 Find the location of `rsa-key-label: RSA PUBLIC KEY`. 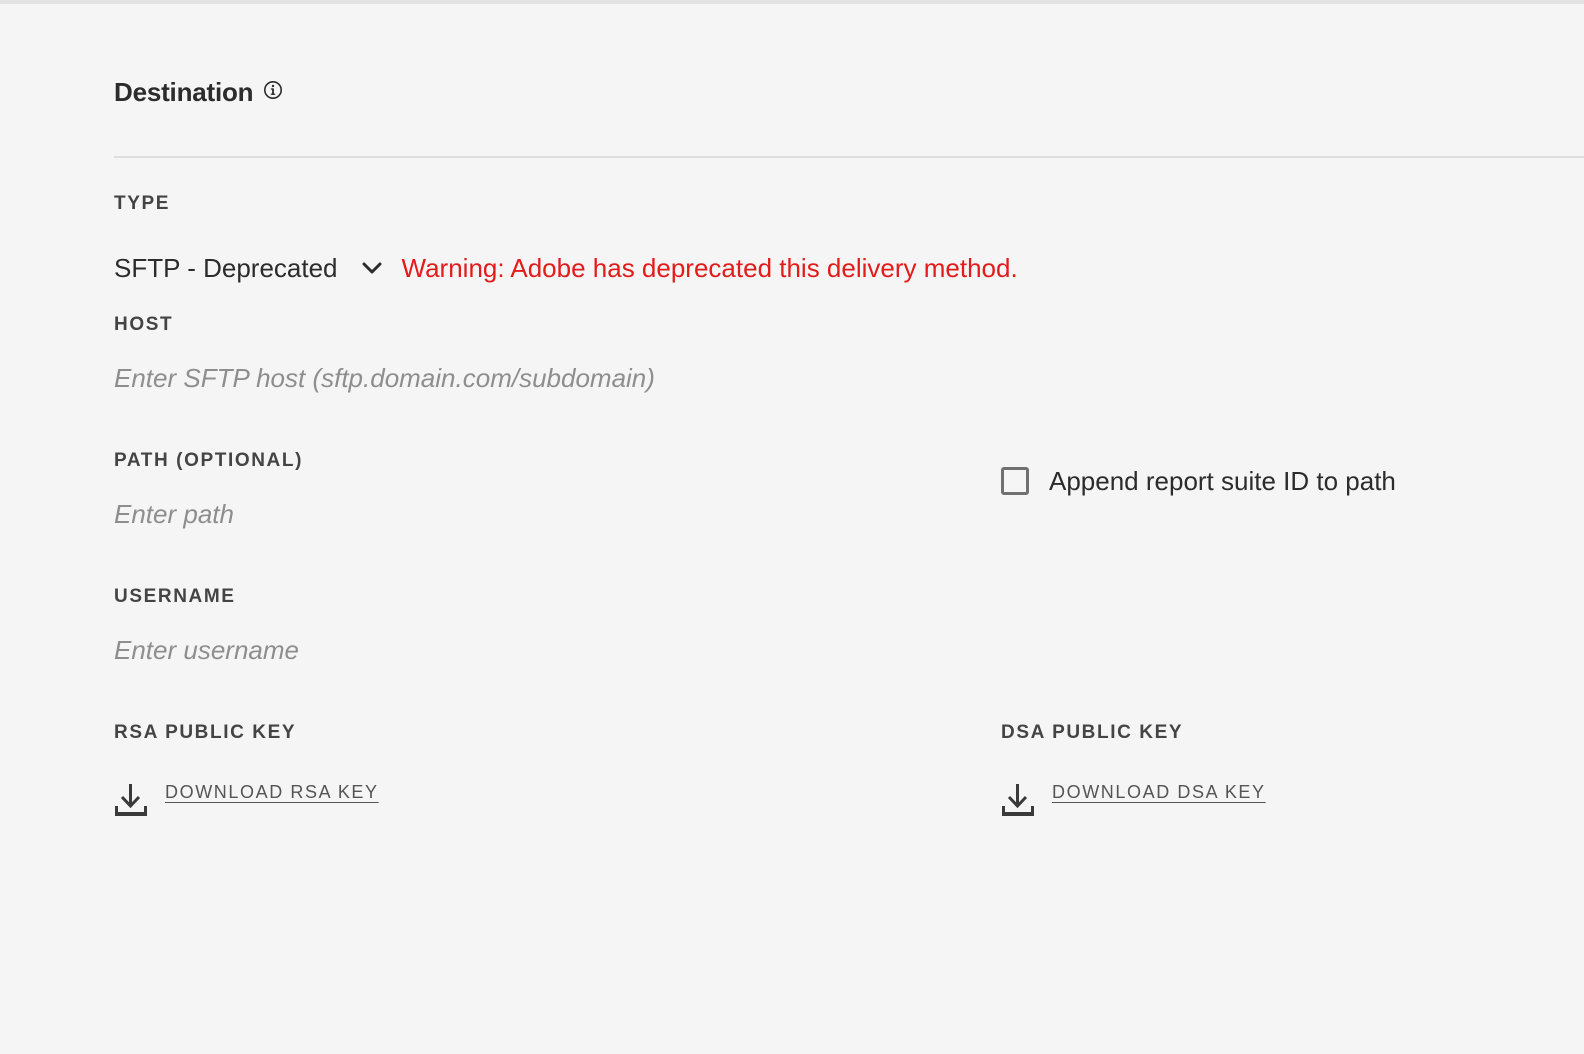

rsa-key-label: RSA PUBLIC KEY is located at coordinates (205, 732).